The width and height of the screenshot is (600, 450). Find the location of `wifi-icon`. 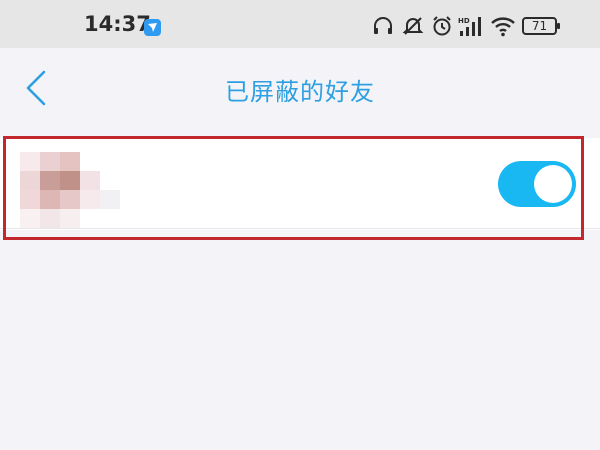

wifi-icon is located at coordinates (503, 27).